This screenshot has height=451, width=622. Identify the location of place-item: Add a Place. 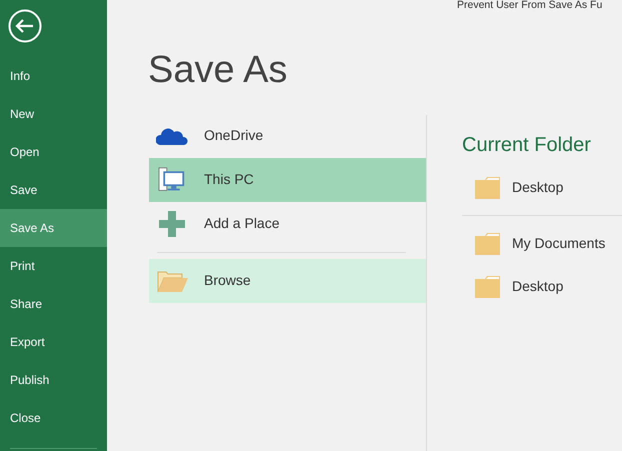
(287, 224).